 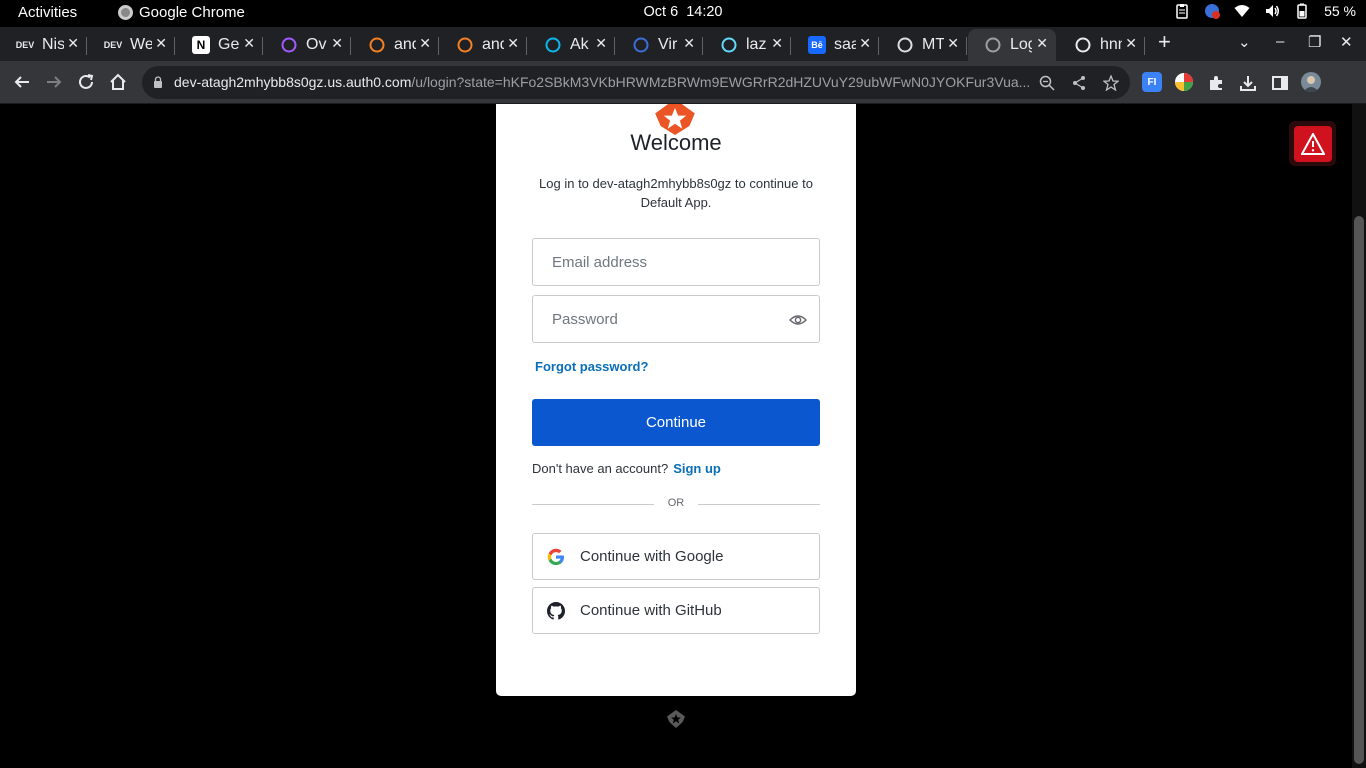 What do you see at coordinates (86, 82) in the screenshot?
I see `reload-icon` at bounding box center [86, 82].